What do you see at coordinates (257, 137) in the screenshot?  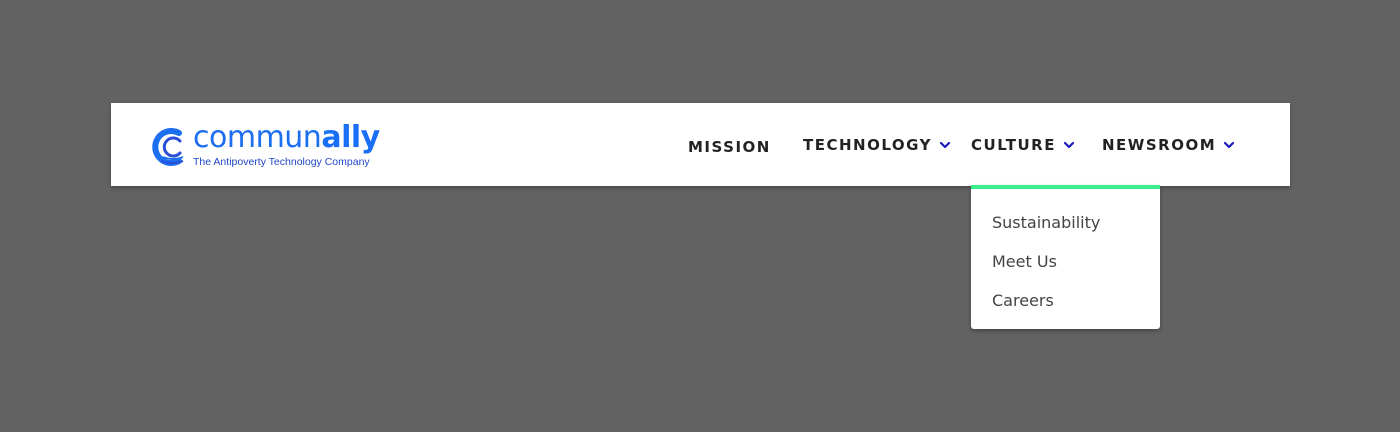 I see `brand-name-light: commun` at bounding box center [257, 137].